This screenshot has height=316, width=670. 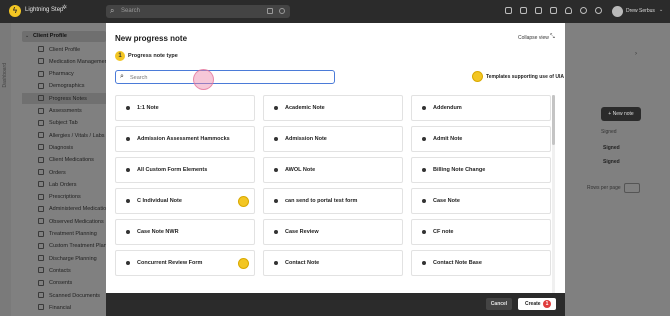 What do you see at coordinates (499, 304) in the screenshot?
I see `cancel-button: Cancel` at bounding box center [499, 304].